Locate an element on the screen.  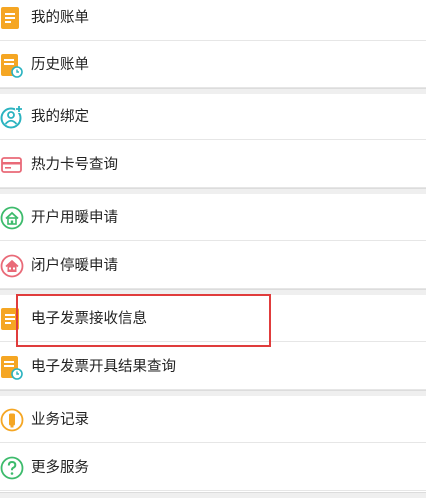
menu-item-label: 业务记录 is located at coordinates (60, 420).